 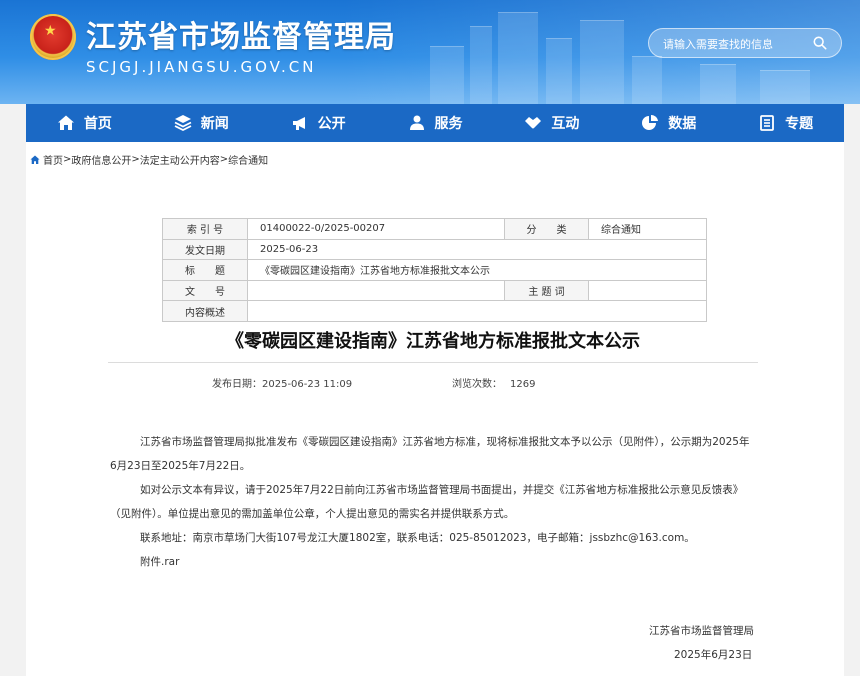 I want to click on views-info: 浏览次数： 1269, so click(x=493, y=382).